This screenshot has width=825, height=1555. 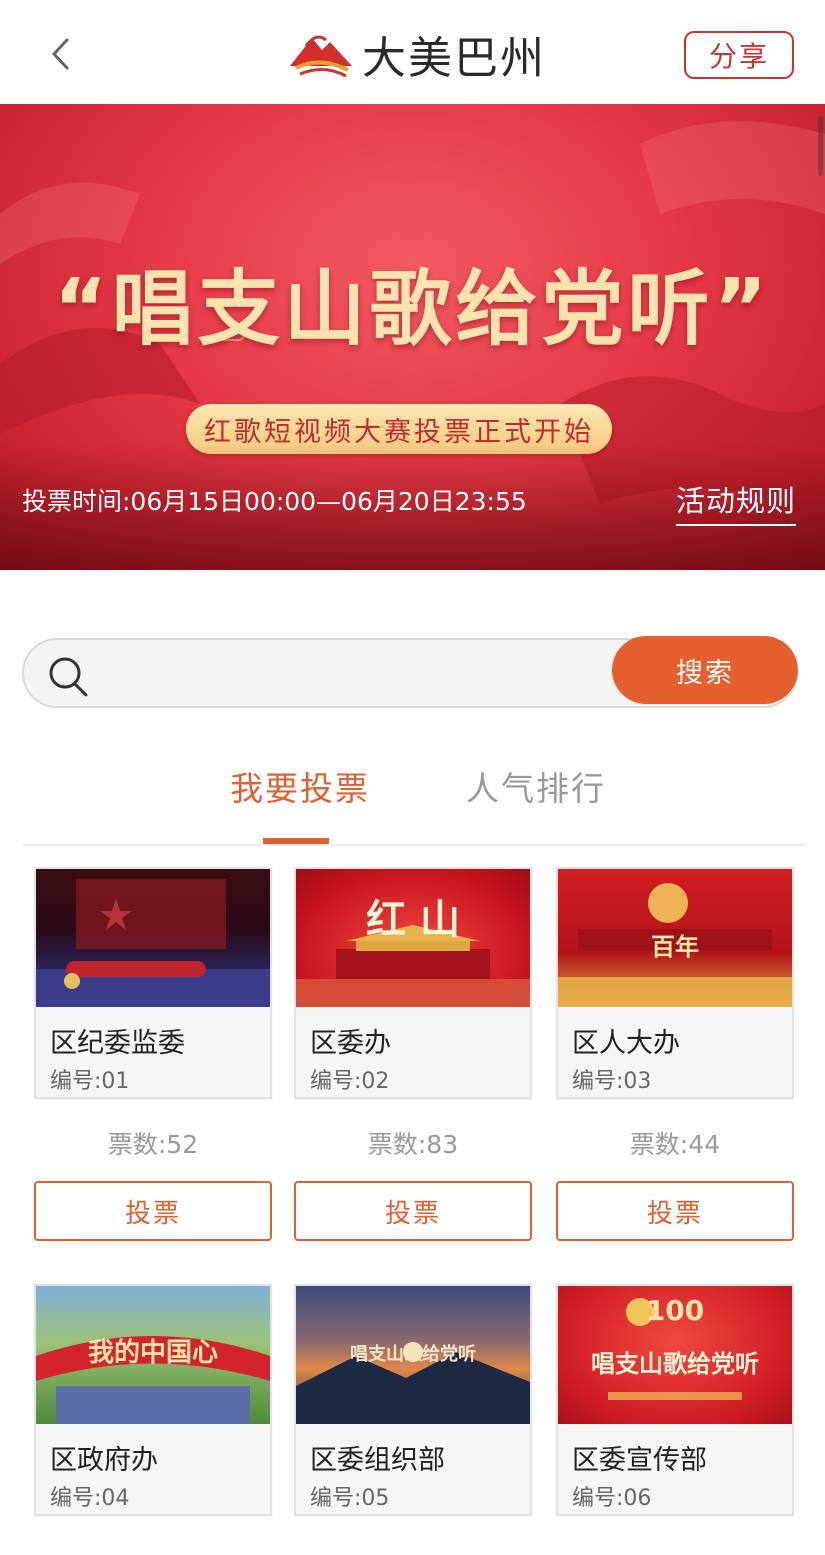 What do you see at coordinates (296, 841) in the screenshot?
I see `tab-active-indicator` at bounding box center [296, 841].